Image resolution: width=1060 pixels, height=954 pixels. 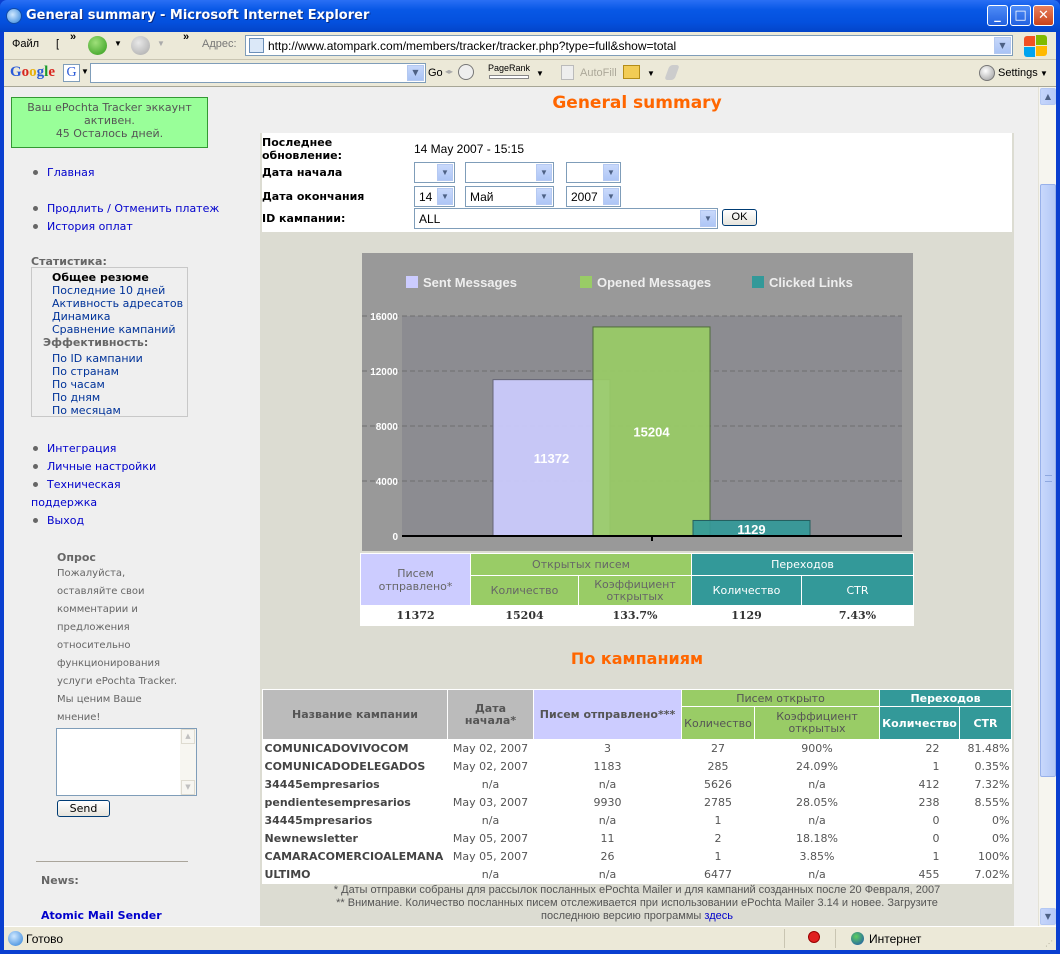 I want to click on minimize-button: _, so click(x=997, y=15).